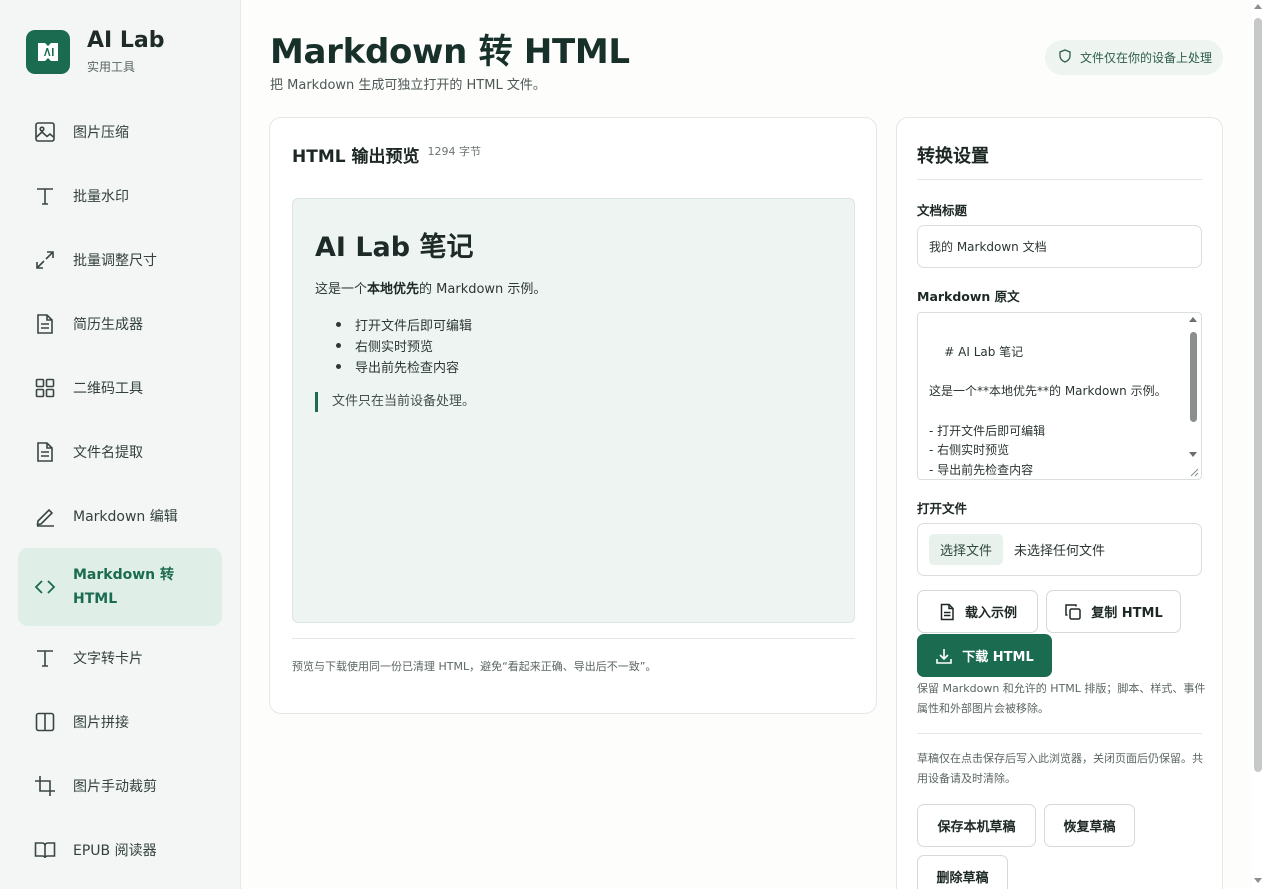 The image size is (1265, 889). What do you see at coordinates (942, 508) in the screenshot?
I see `open-file-label: 打开文件` at bounding box center [942, 508].